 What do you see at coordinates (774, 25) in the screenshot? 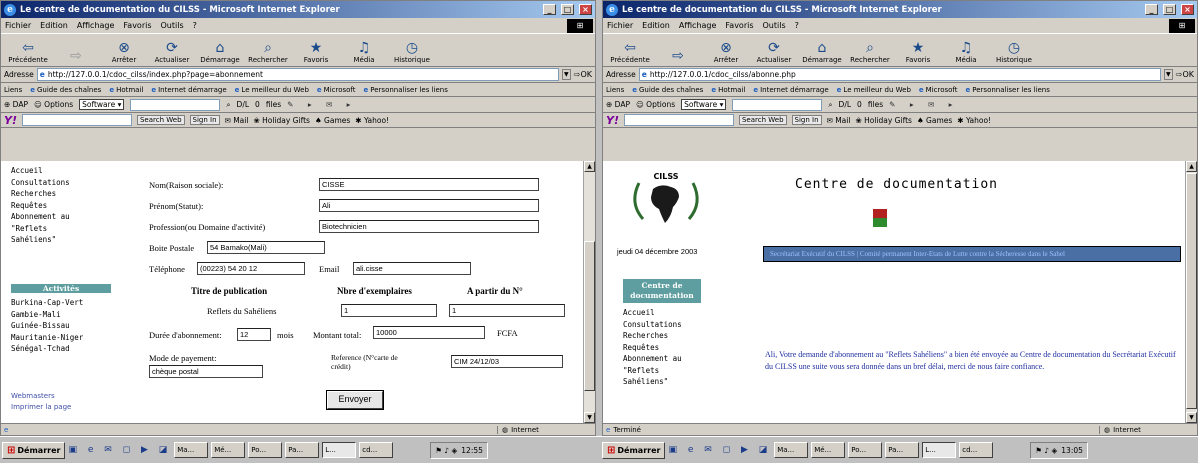
I see `menu-outils: Outils` at bounding box center [774, 25].